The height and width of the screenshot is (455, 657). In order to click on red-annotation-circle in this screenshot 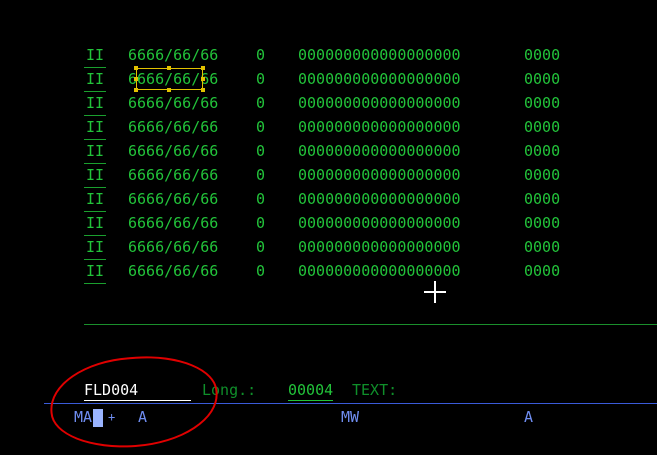, I will do `click(134, 402)`.